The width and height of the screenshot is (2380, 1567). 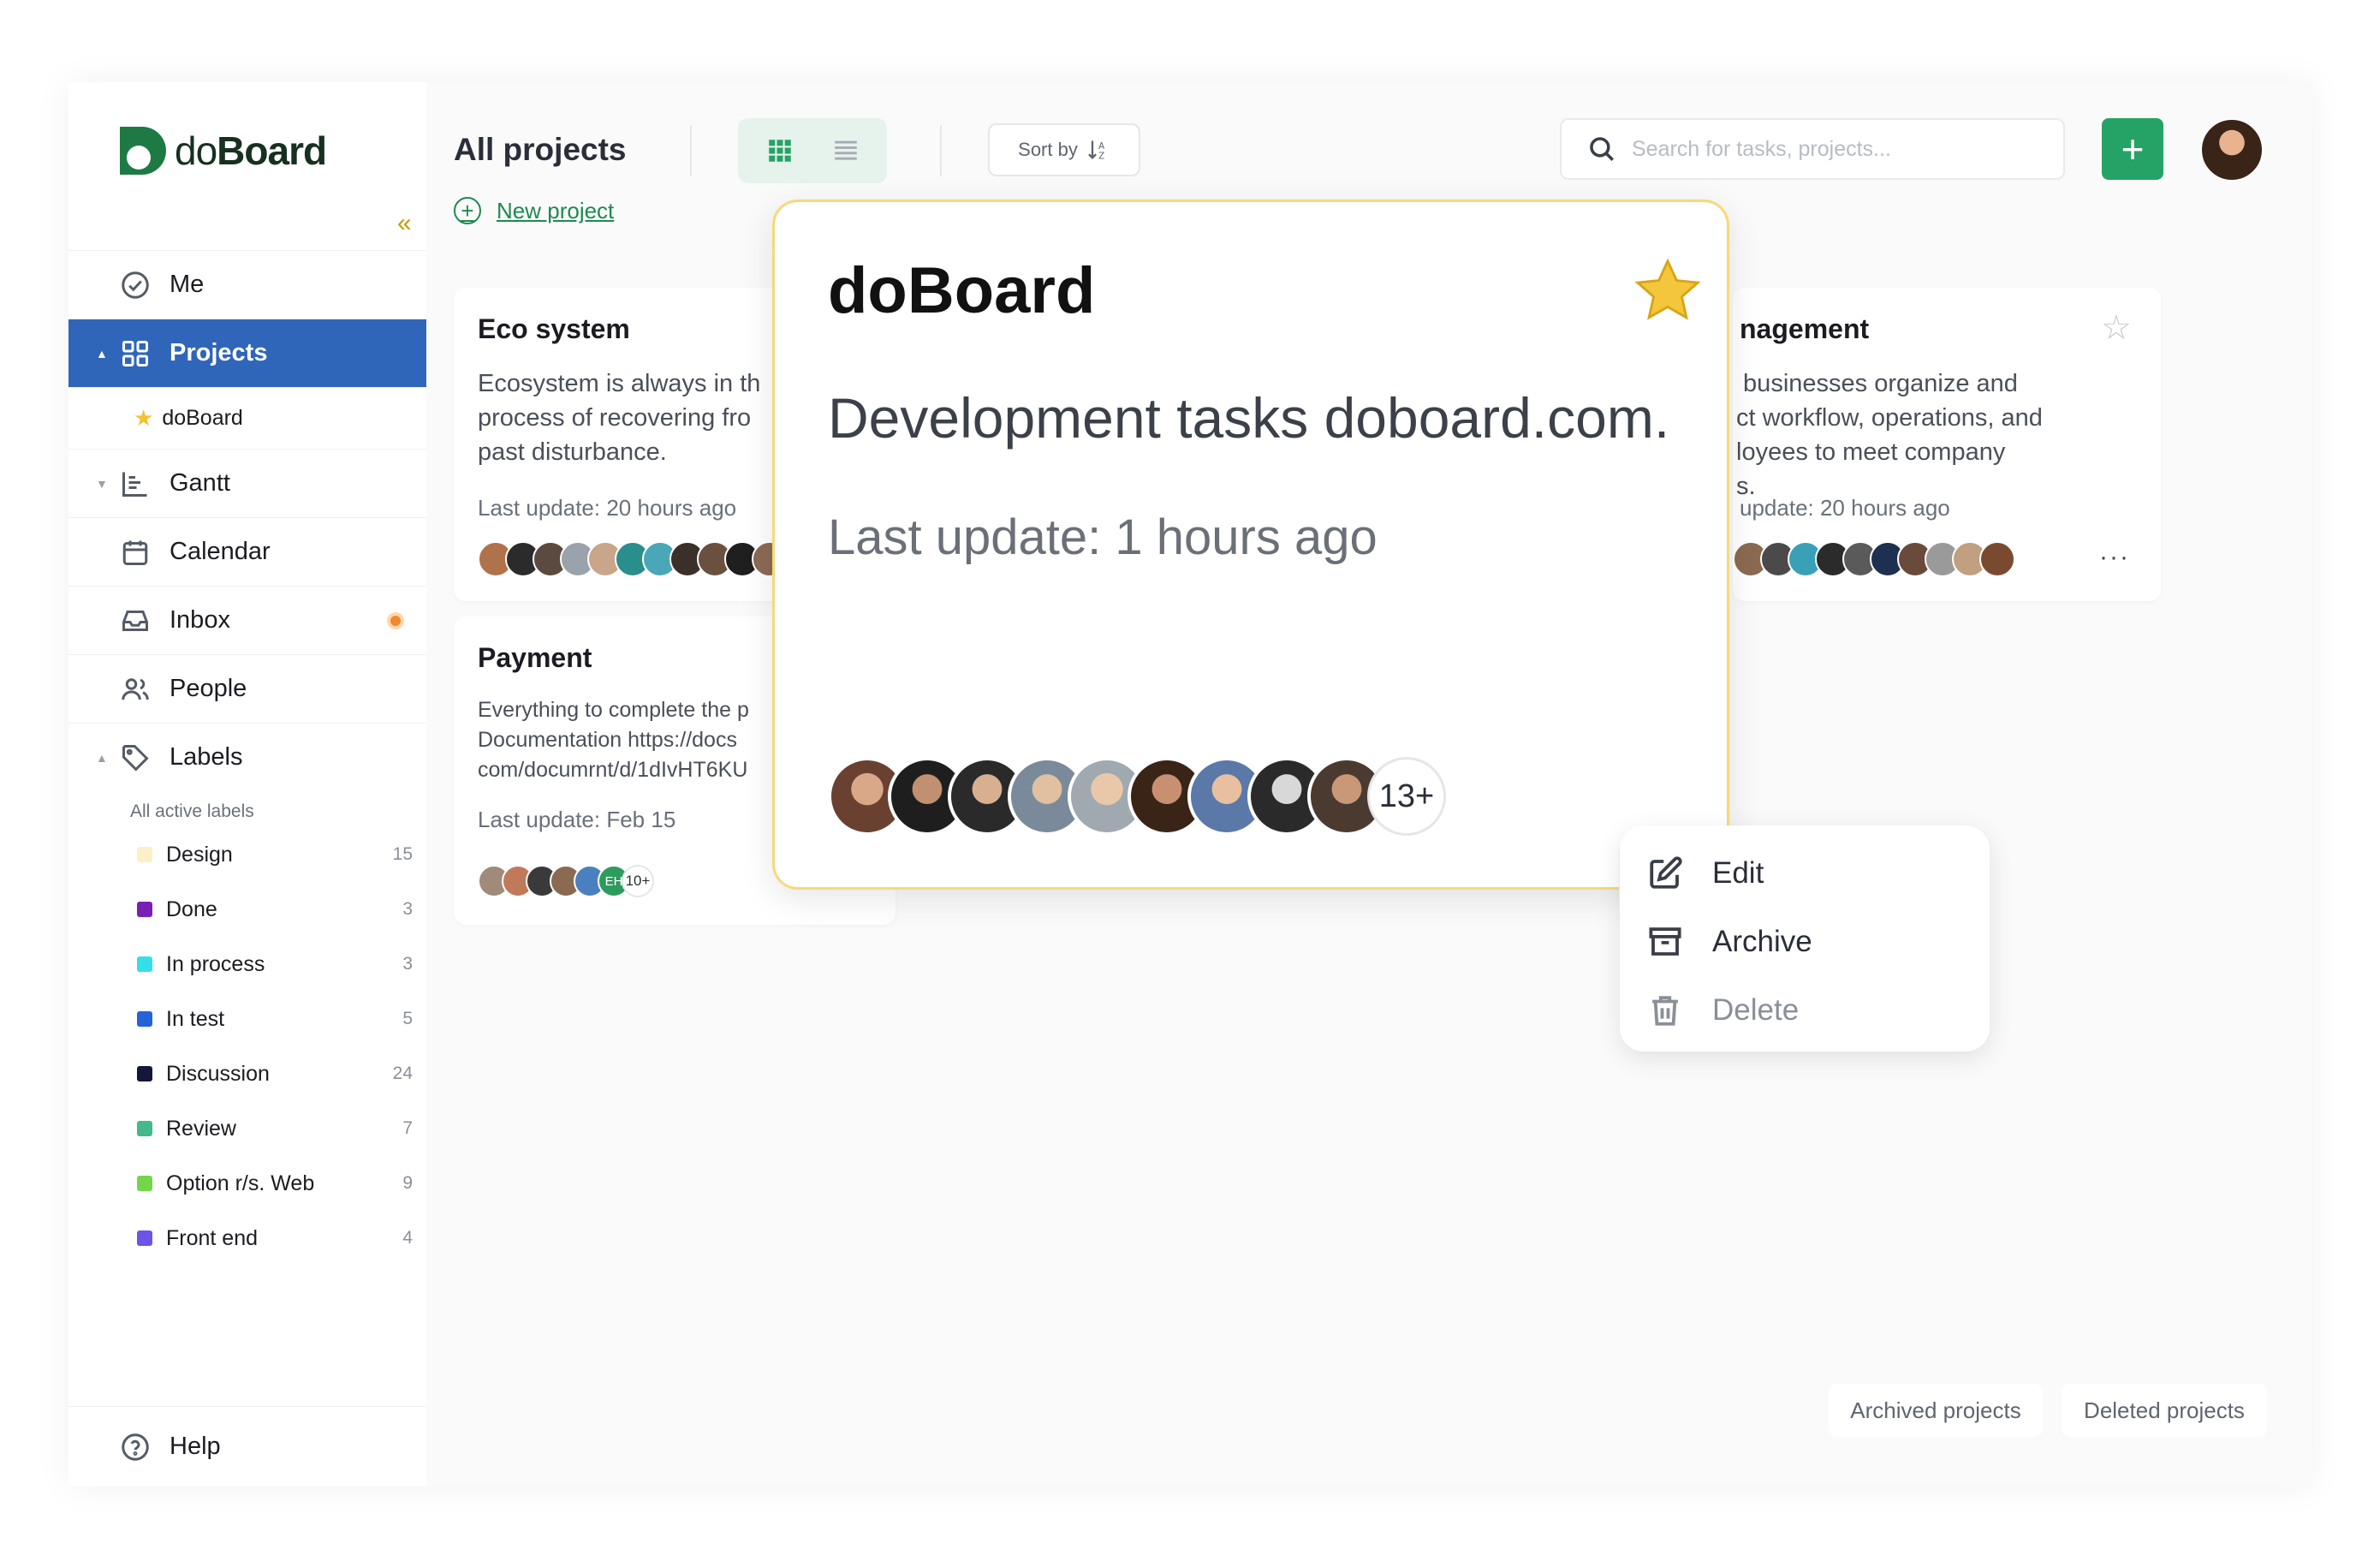 What do you see at coordinates (691, 150) in the screenshot?
I see `divider` at bounding box center [691, 150].